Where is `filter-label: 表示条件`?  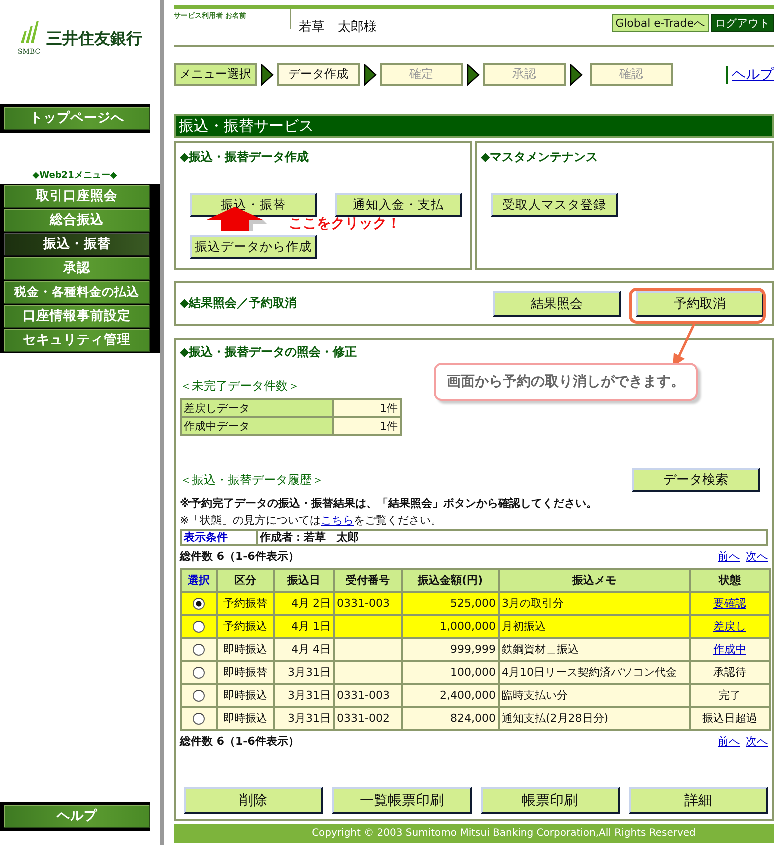
filter-label: 表示条件 is located at coordinates (220, 537).